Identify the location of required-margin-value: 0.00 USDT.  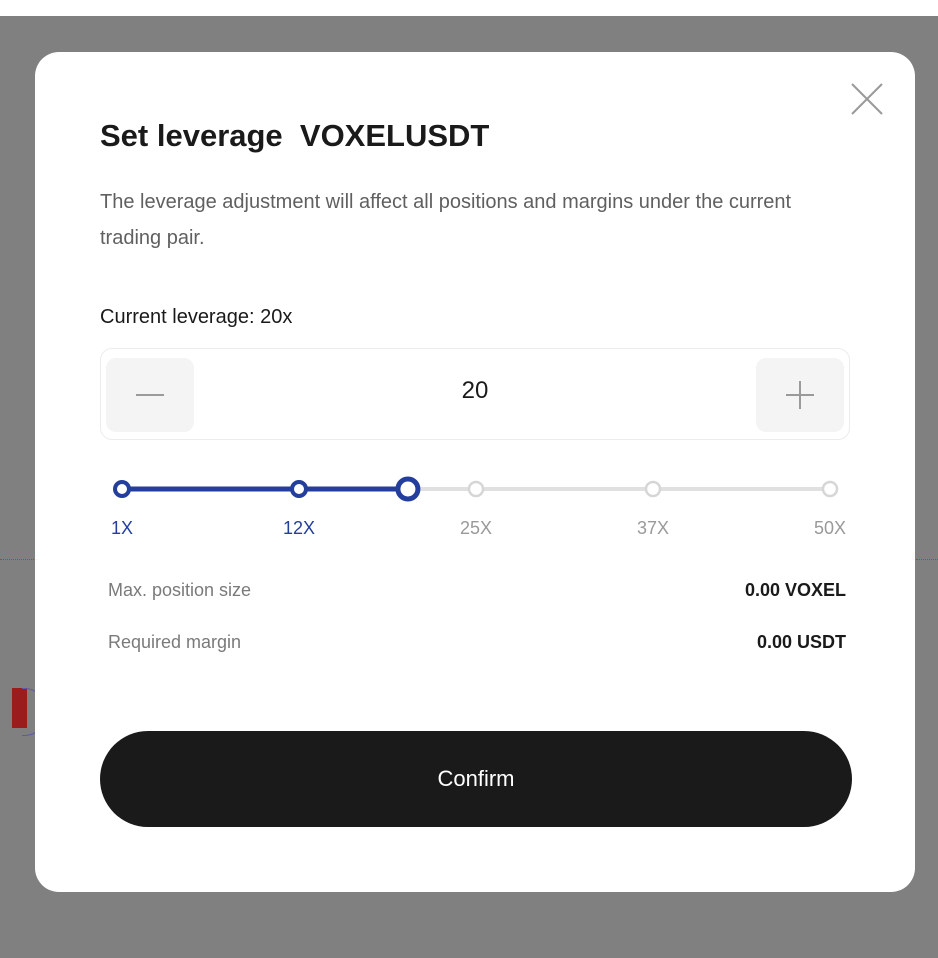
(801, 642).